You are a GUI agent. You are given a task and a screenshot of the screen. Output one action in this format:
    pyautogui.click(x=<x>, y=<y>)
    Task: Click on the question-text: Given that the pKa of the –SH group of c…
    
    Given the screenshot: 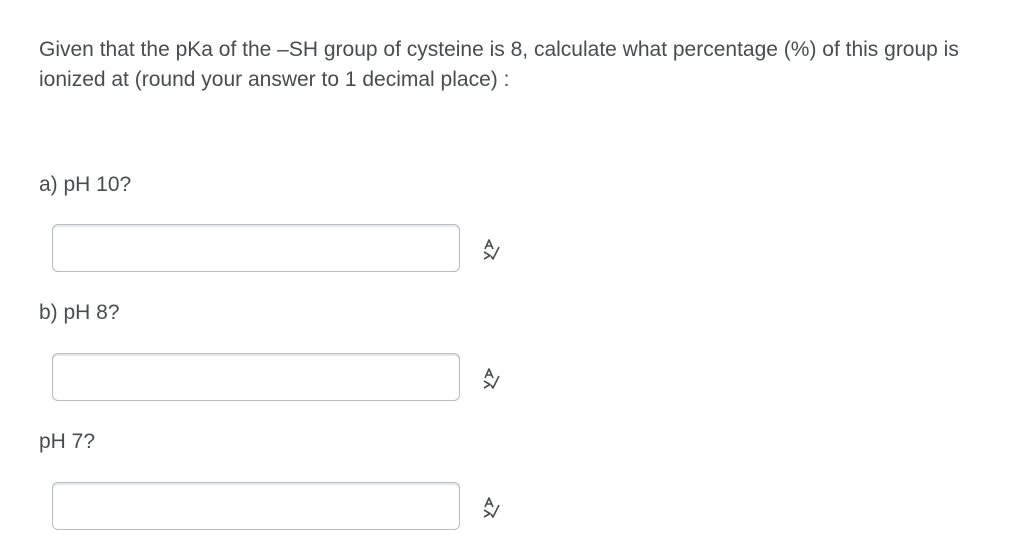 What is the action you would take?
    pyautogui.click(x=499, y=64)
    